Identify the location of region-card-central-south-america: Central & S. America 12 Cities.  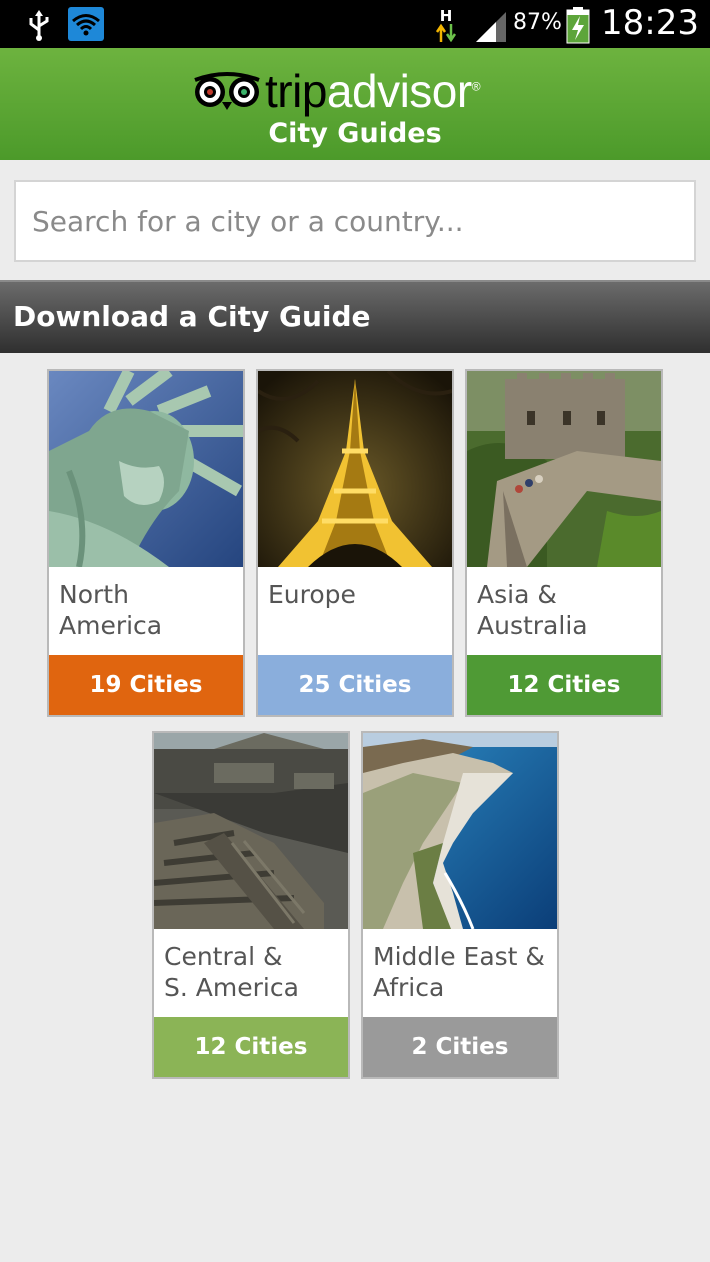
(251, 905).